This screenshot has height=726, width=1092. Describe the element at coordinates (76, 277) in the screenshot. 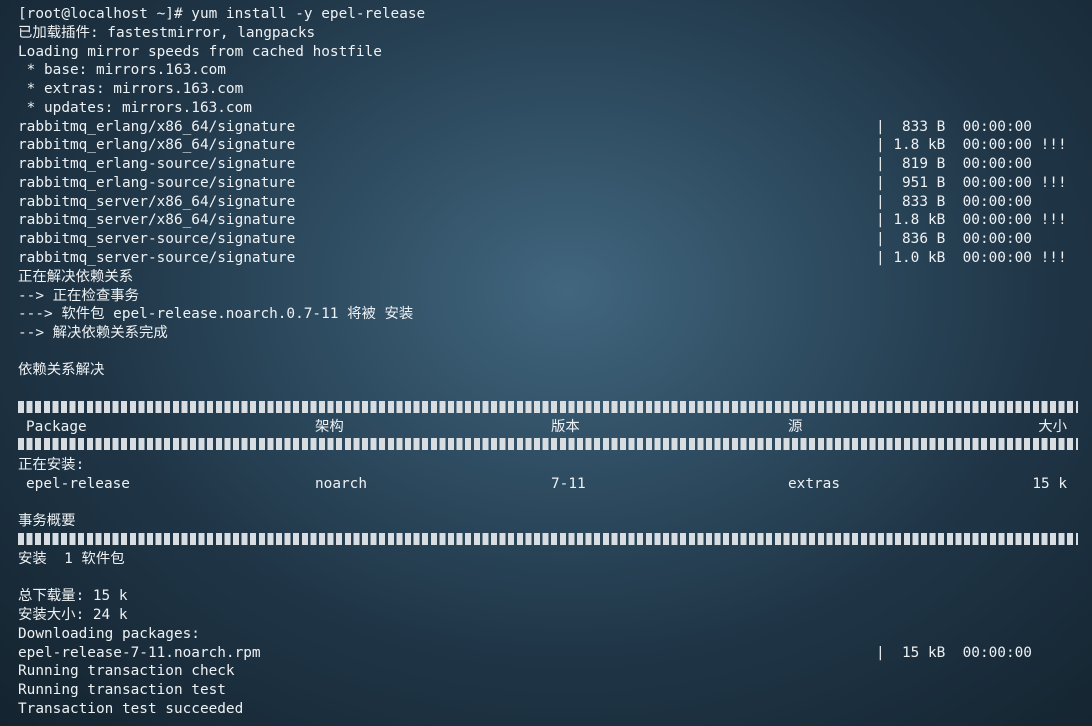

I see `resolving-line: 正在解决依赖关系` at that location.